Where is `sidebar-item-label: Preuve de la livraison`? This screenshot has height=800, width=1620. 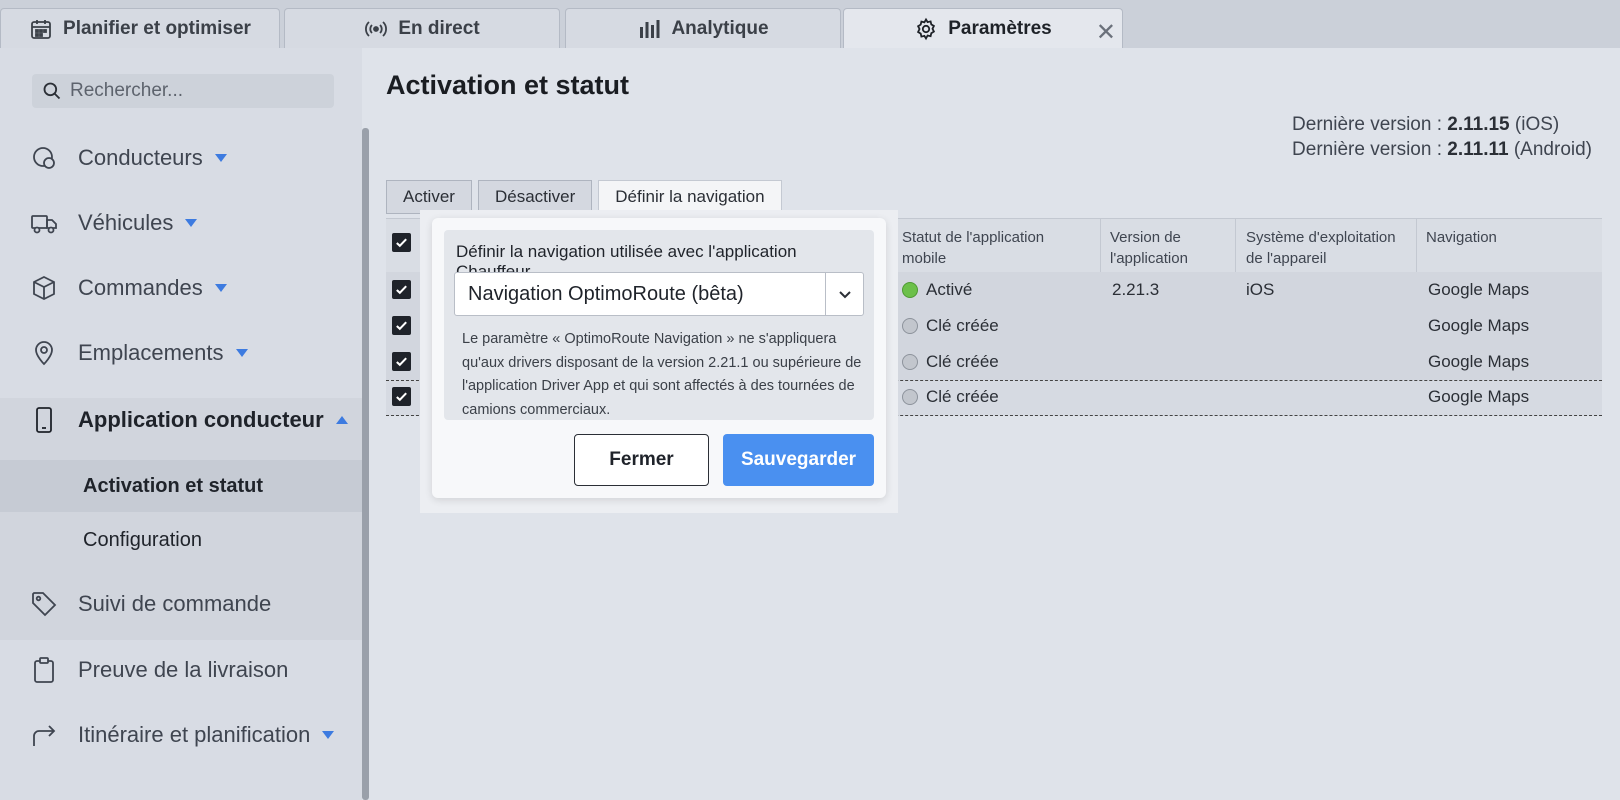
sidebar-item-label: Preuve de la livraison is located at coordinates (183, 669).